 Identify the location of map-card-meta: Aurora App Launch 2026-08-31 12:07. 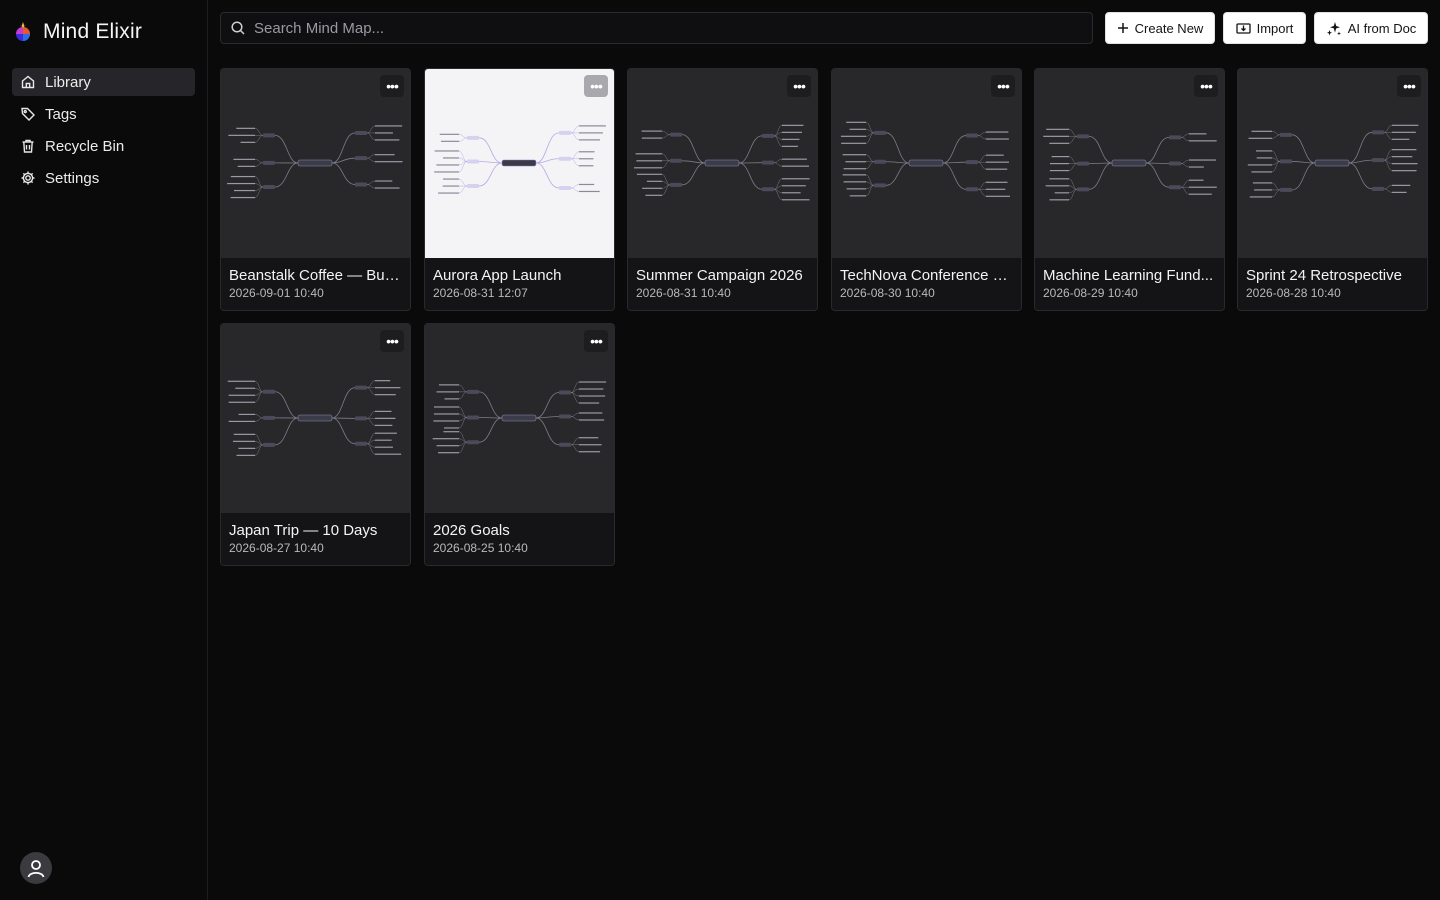
(519, 284).